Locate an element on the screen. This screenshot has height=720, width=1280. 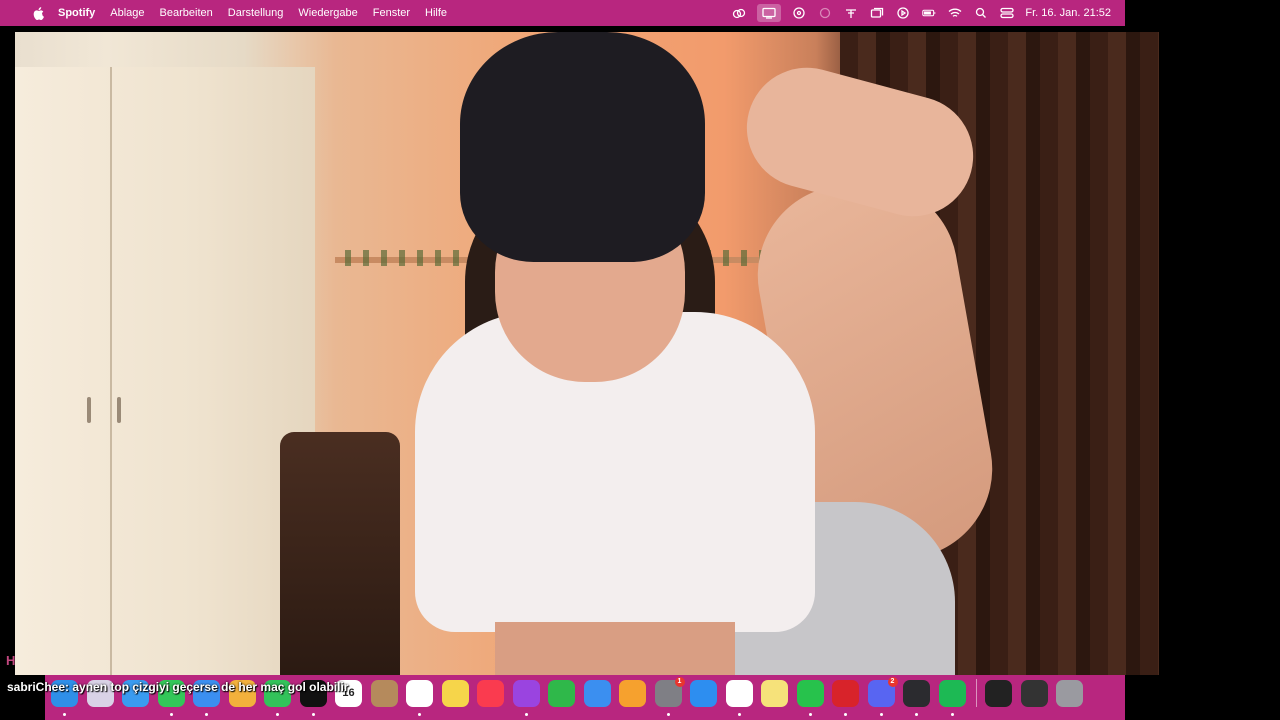
notes-icon is located at coordinates (455, 693).